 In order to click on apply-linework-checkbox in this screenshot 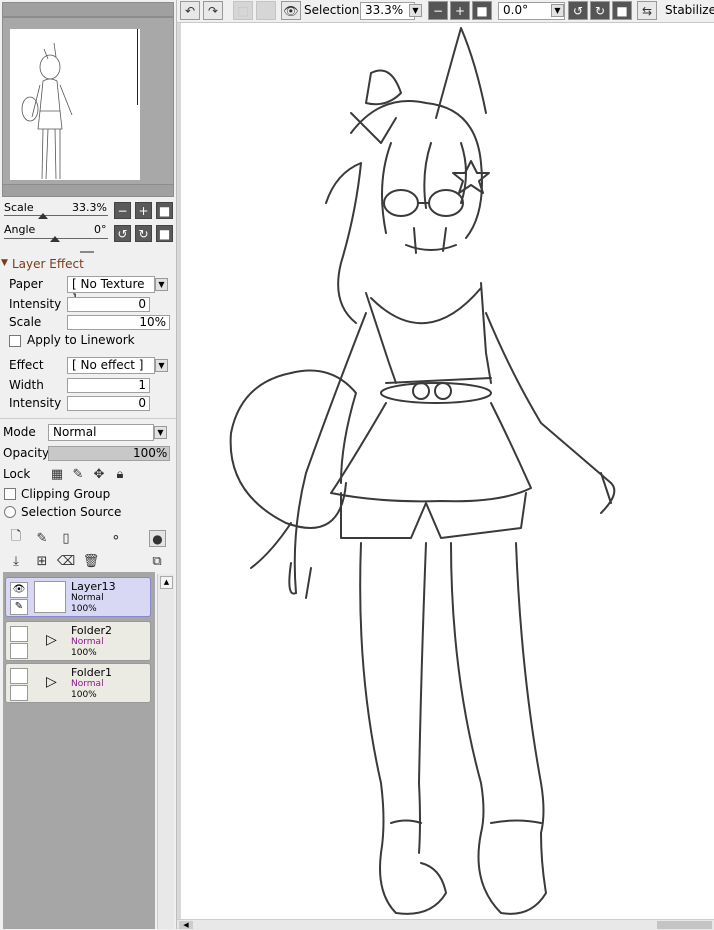, I will do `click(15, 341)`.